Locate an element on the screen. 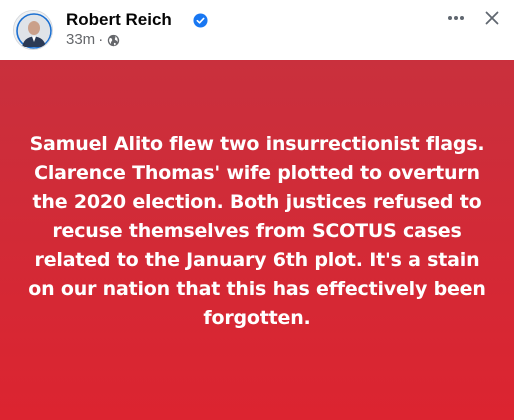  more-options-button is located at coordinates (456, 18).